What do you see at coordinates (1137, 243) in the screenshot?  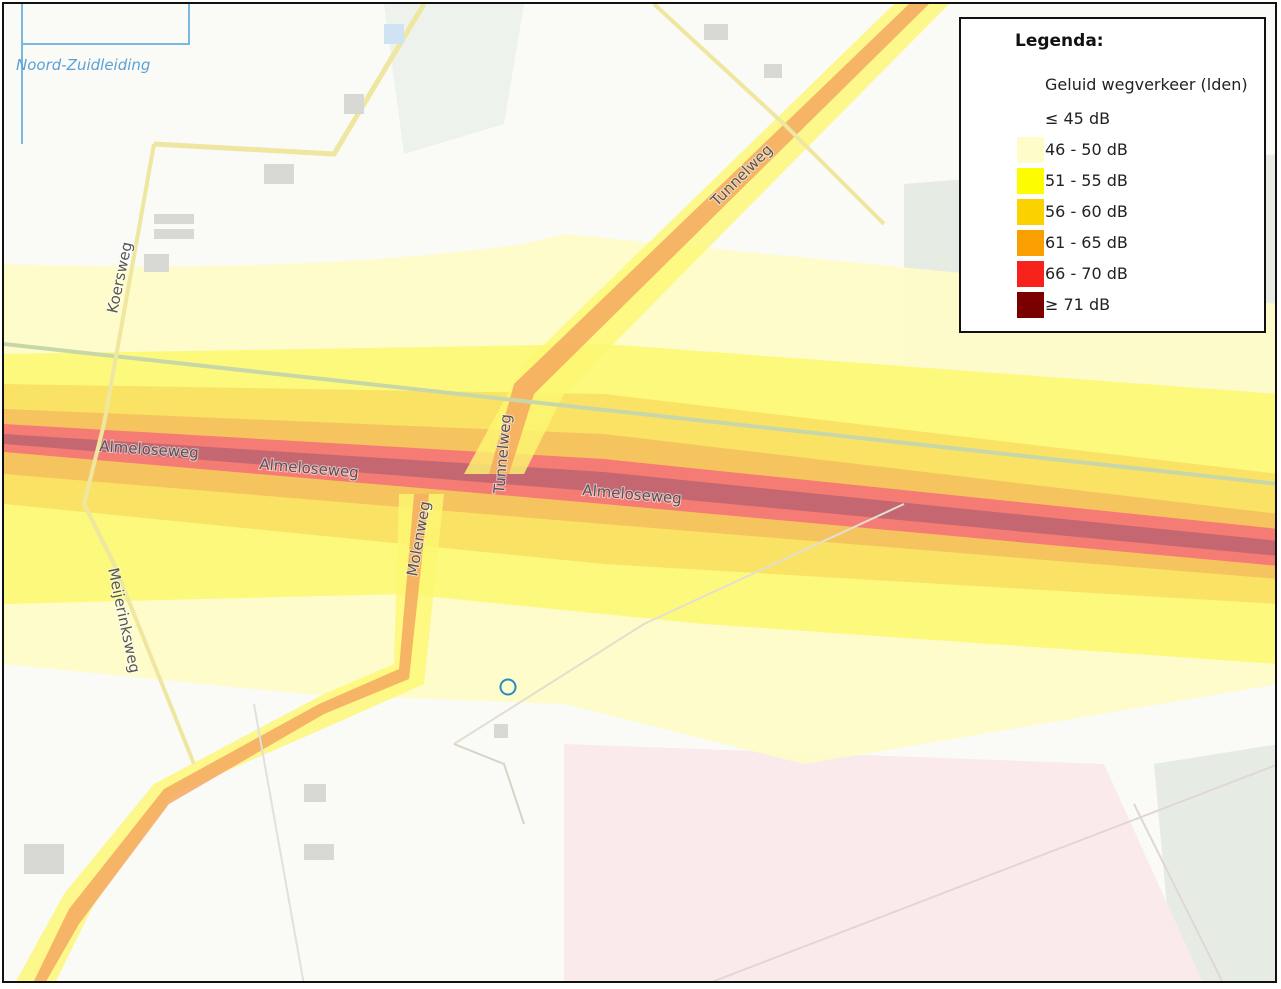 I see `legend-item: 61 - 65 dB` at bounding box center [1137, 243].